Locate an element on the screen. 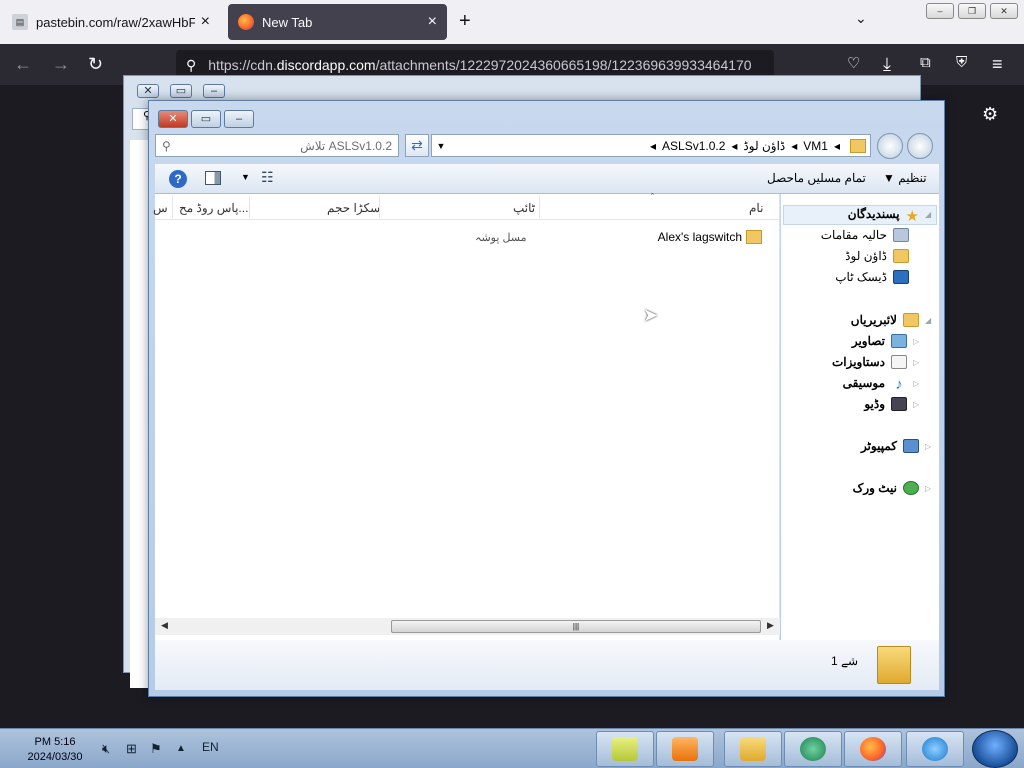 The width and height of the screenshot is (1024, 768). refresh-icon: ⇄ is located at coordinates (417, 145).